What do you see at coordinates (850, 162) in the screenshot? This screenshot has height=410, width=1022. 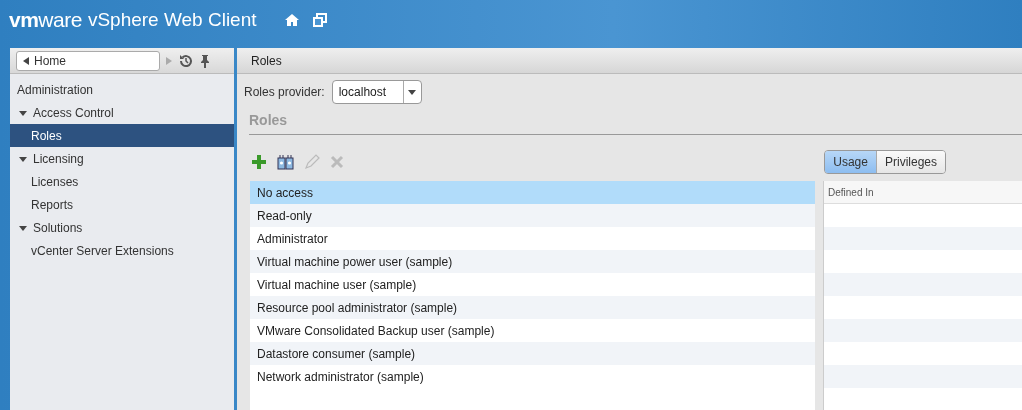 I see `view-tab: Usage` at bounding box center [850, 162].